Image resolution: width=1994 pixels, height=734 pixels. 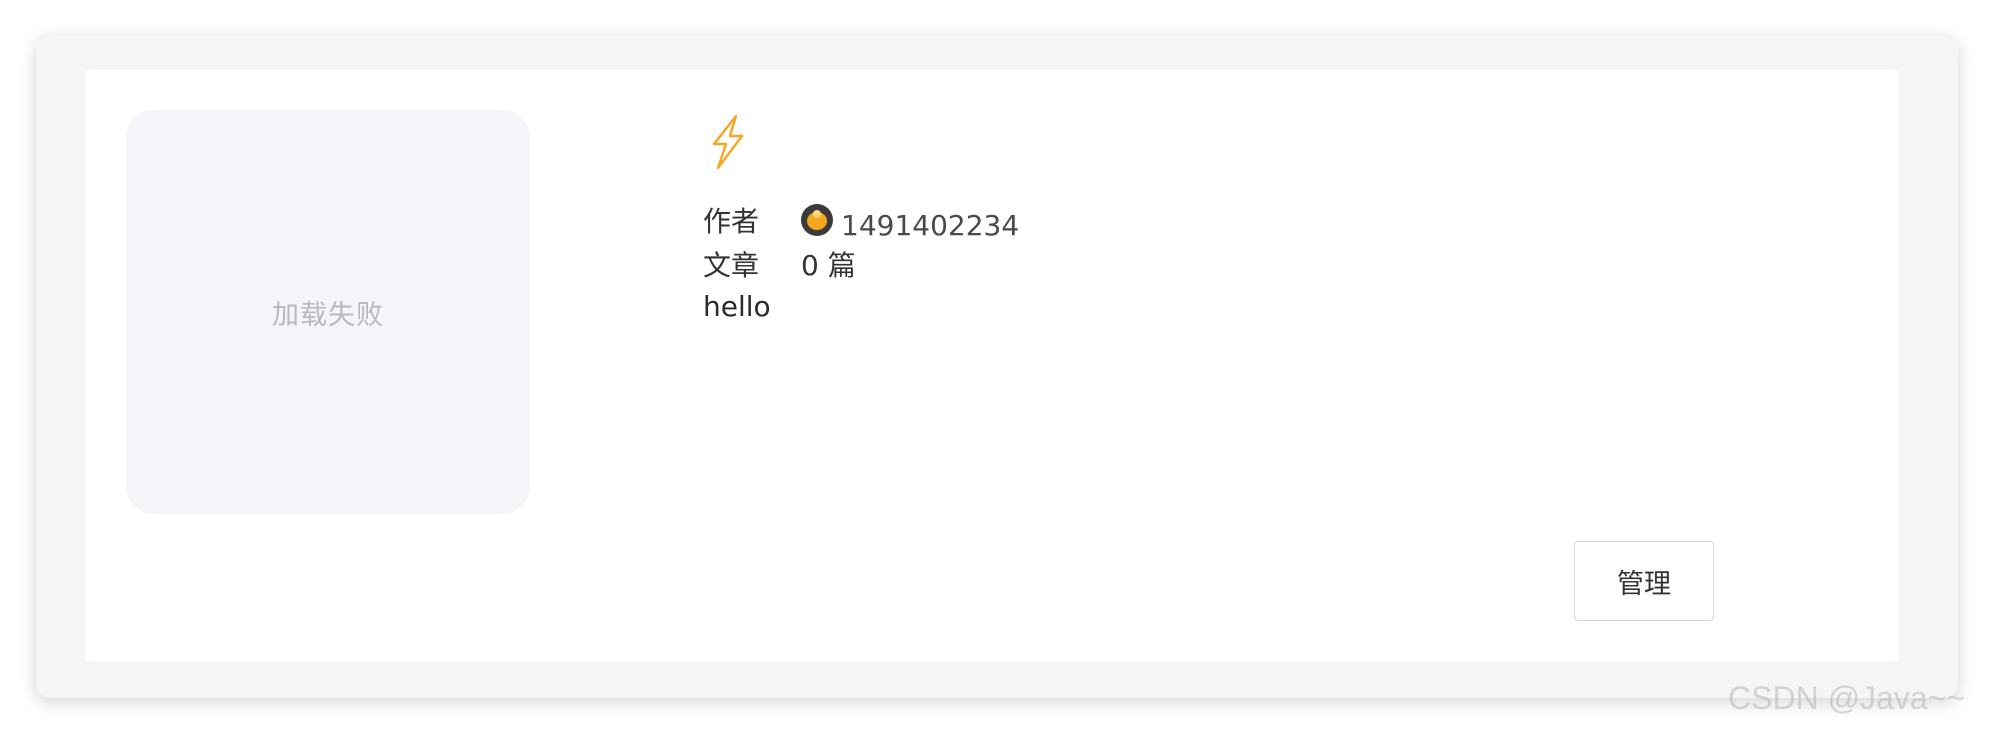 I want to click on watermark: CSDN @Java~~, so click(x=1847, y=698).